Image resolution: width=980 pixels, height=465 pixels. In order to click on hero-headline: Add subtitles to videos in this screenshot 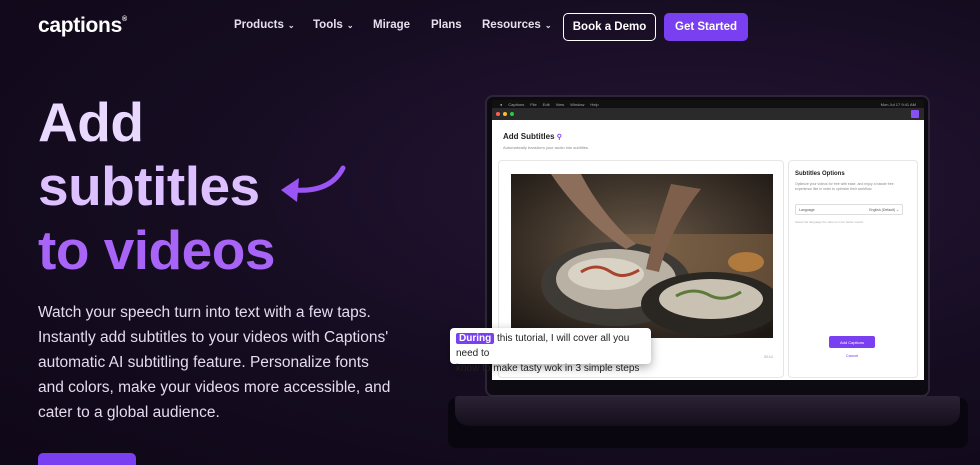, I will do `click(156, 186)`.